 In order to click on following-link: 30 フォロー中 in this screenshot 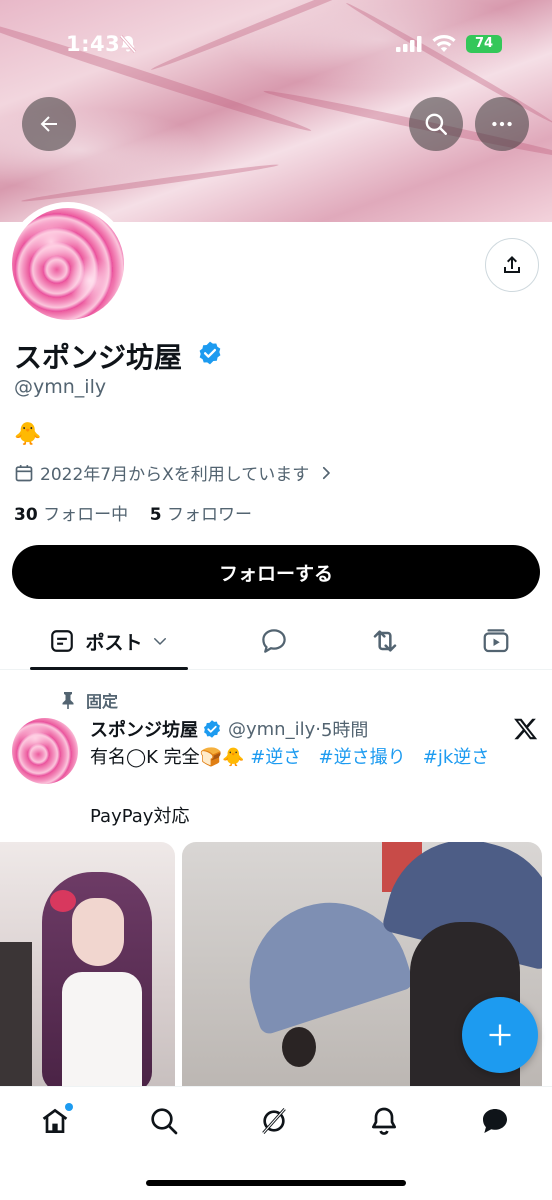, I will do `click(71, 515)`.